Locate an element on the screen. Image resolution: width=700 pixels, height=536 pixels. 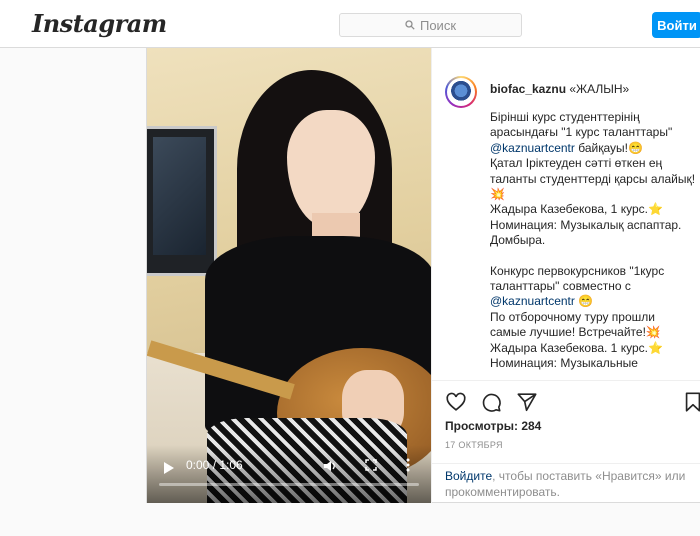
caption-line: Номинация: Музыкалық аспаптар. is located at coordinates (586, 224).